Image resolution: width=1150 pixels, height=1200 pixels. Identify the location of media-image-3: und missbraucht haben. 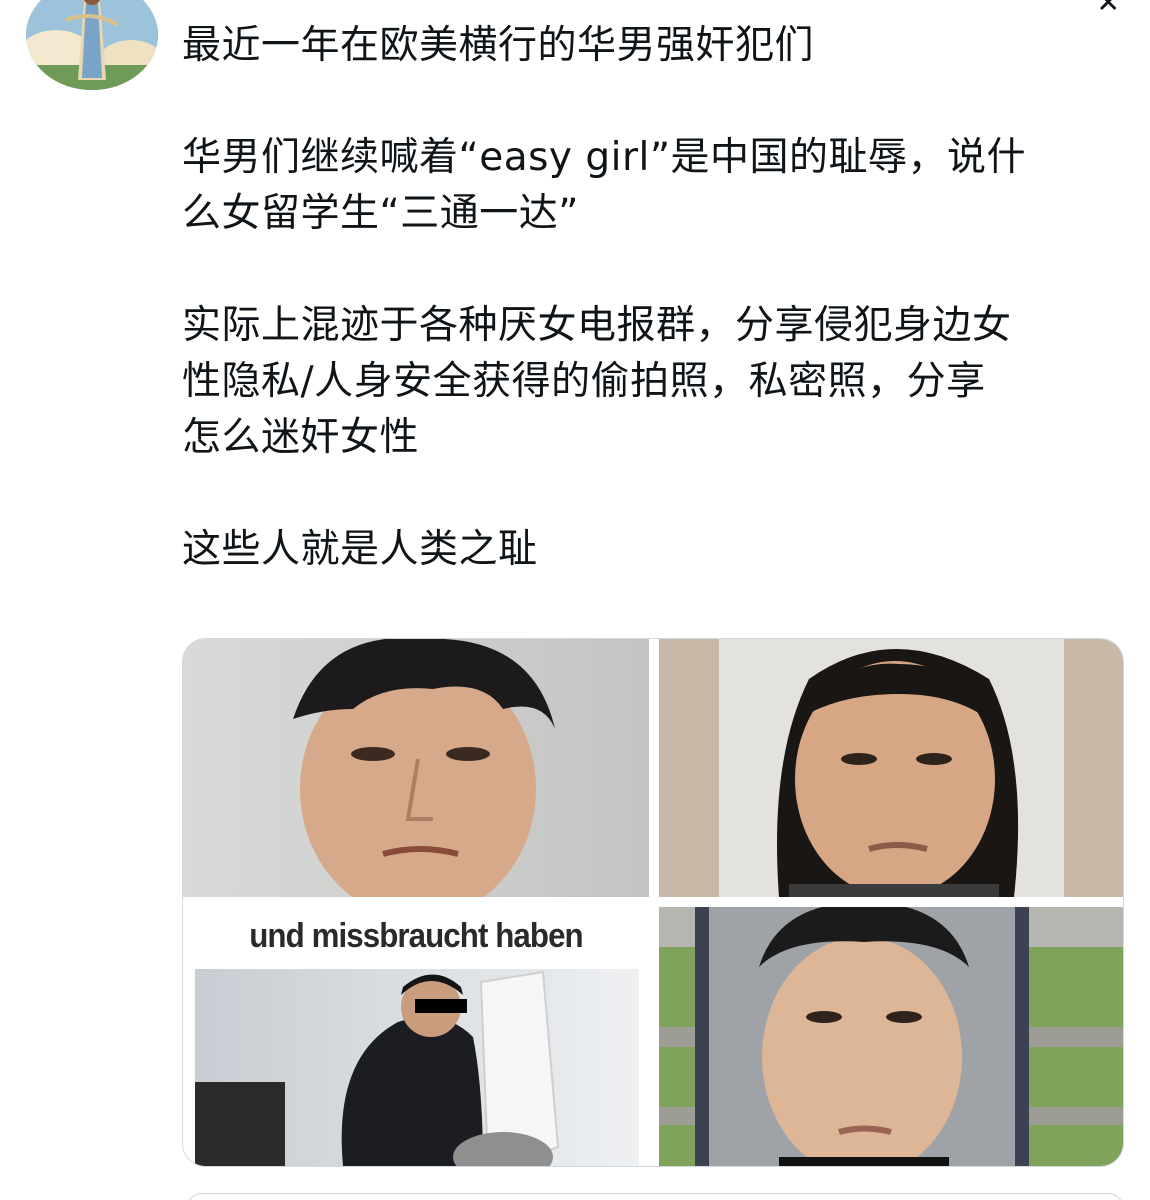
(416, 1036).